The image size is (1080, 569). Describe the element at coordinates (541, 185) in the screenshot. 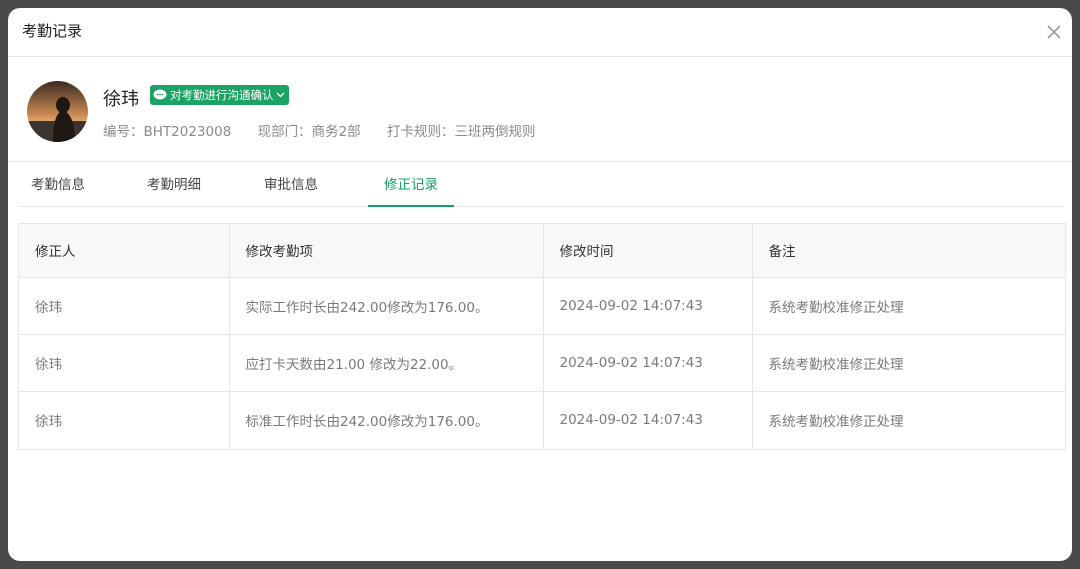

I see `tab-bar: 考勤信息 考勤明细 审批信息 修正记录` at that location.